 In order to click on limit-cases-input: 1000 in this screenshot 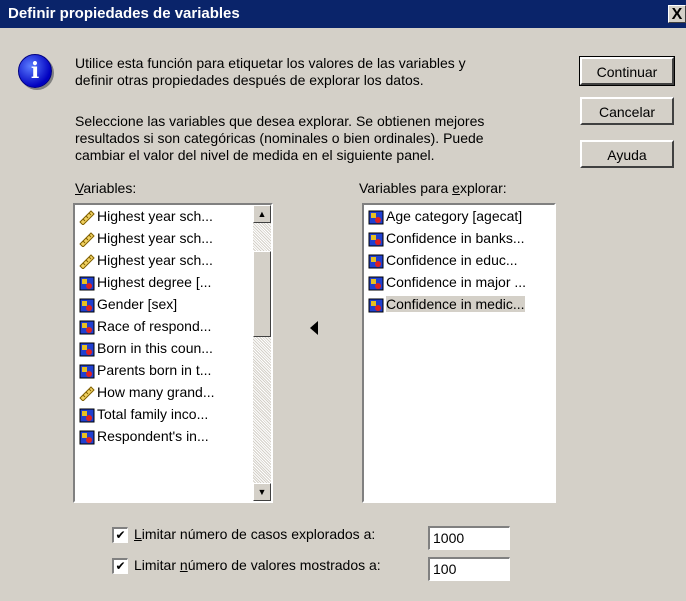, I will do `click(469, 538)`.